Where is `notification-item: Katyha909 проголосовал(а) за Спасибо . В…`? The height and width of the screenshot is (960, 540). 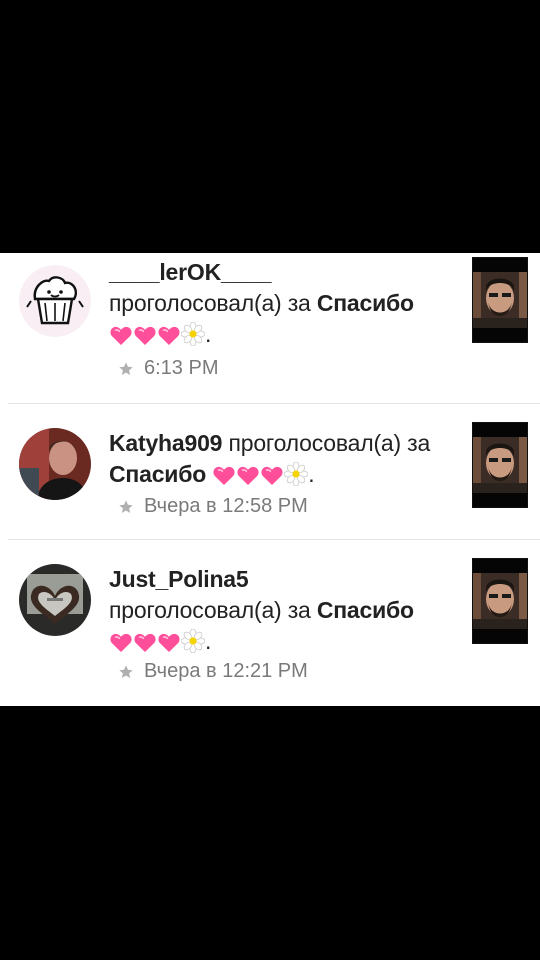
notification-item: Katyha909 проголосовал(а) за Спасибо . В… is located at coordinates (270, 471).